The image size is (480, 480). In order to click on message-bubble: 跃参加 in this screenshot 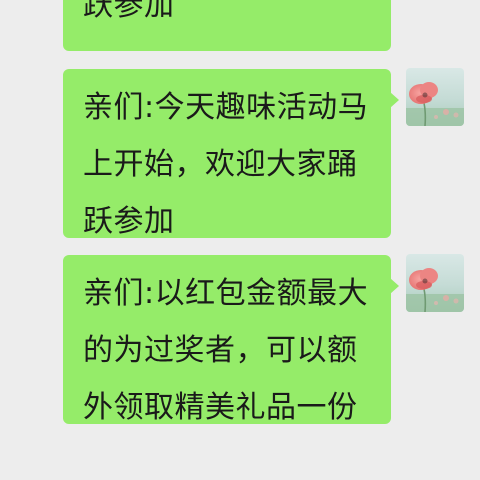, I will do `click(227, 25)`.